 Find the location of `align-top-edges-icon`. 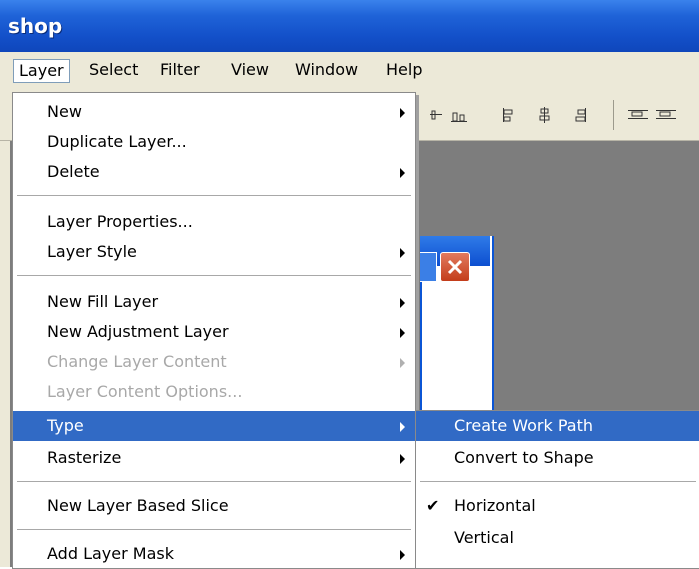

align-top-edges-icon is located at coordinates (509, 115).